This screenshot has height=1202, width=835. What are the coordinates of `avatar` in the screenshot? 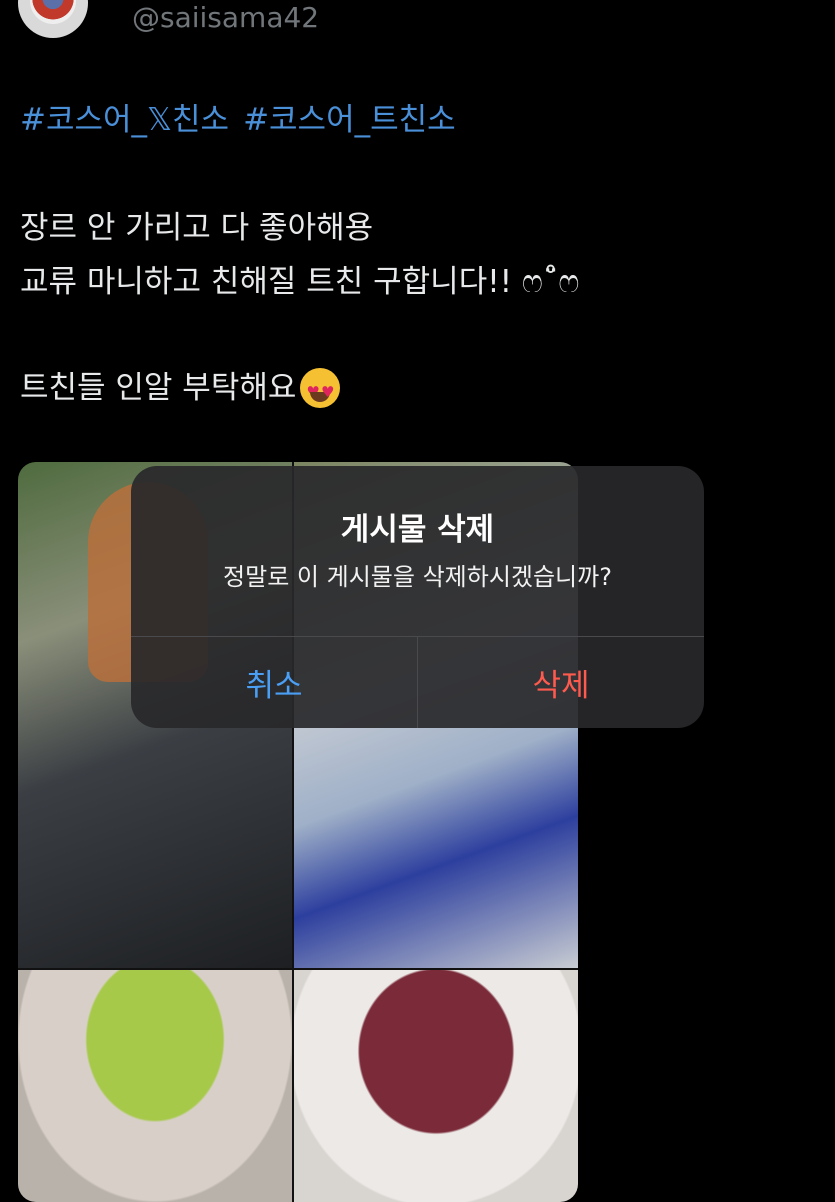 It's located at (53, 19).